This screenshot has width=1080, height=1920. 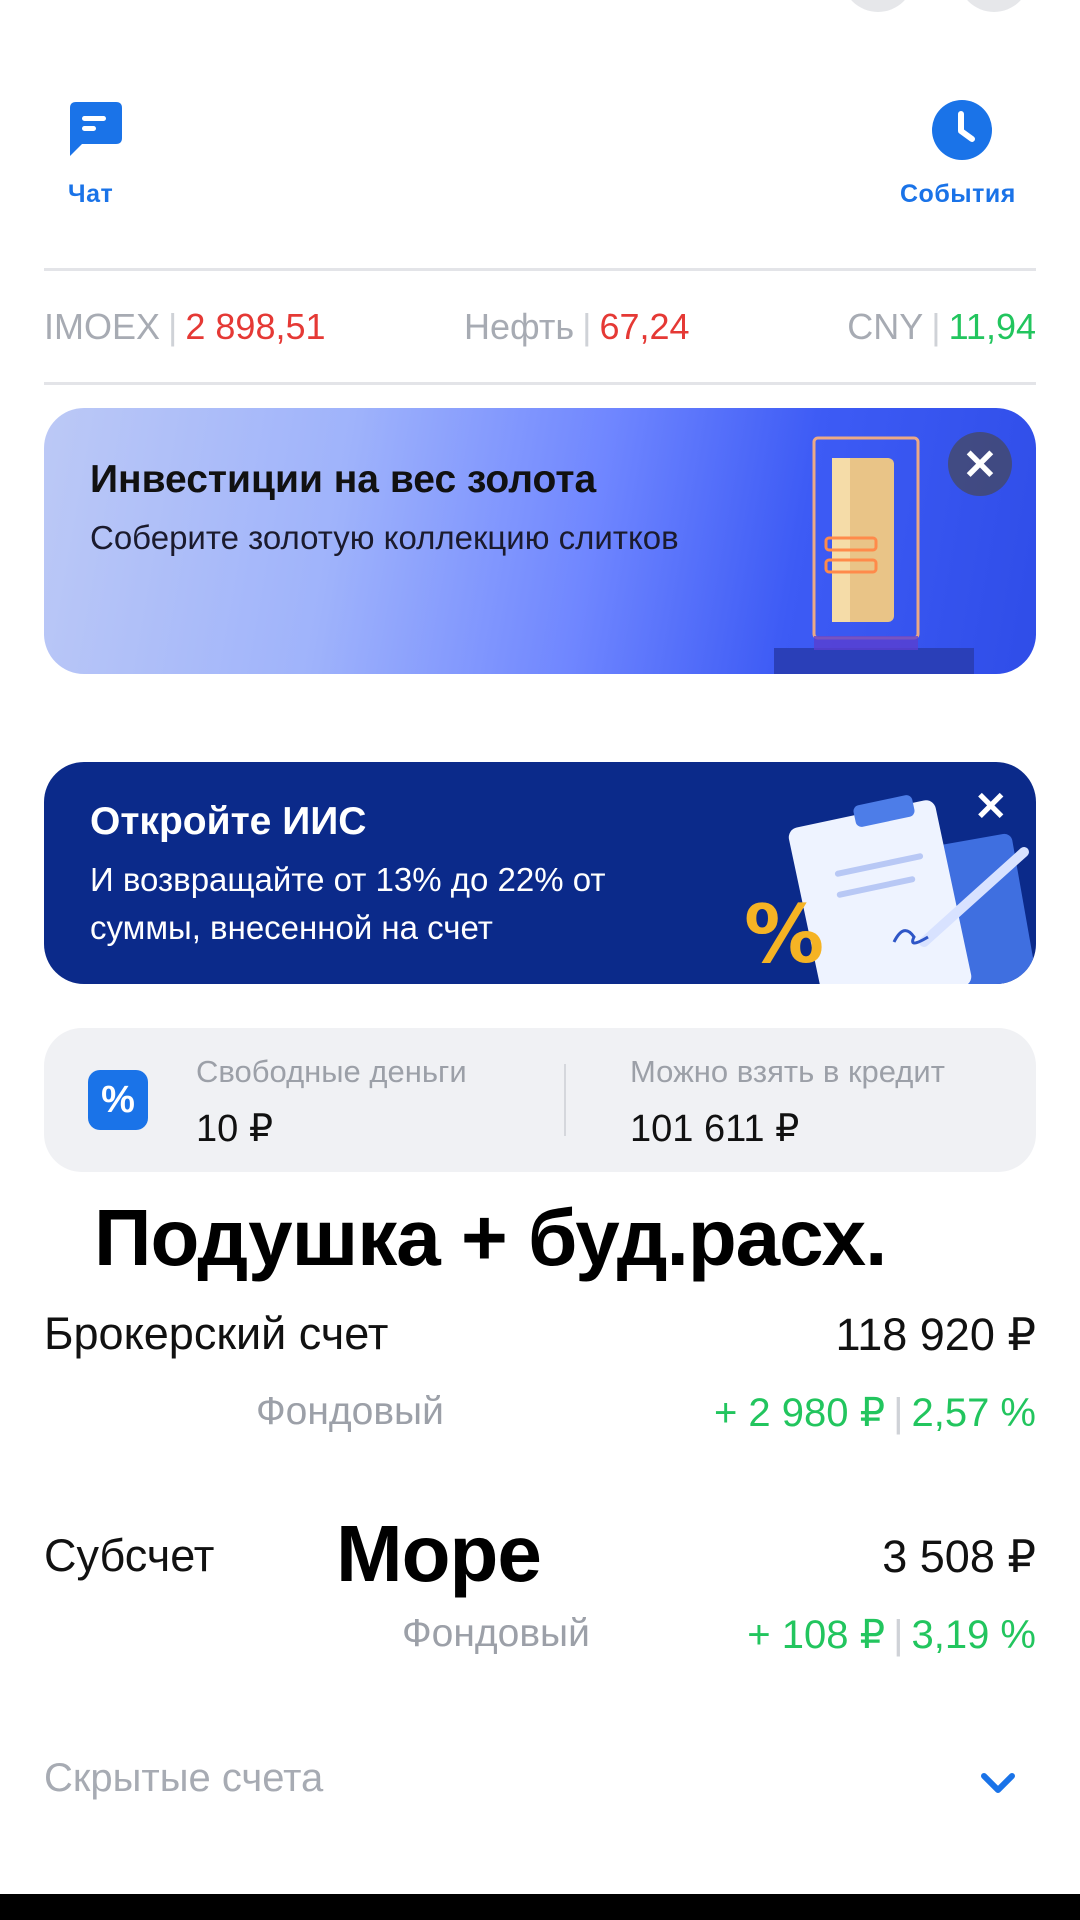 What do you see at coordinates (959, 1556) in the screenshot?
I see `account-amount: 3 508 ₽` at bounding box center [959, 1556].